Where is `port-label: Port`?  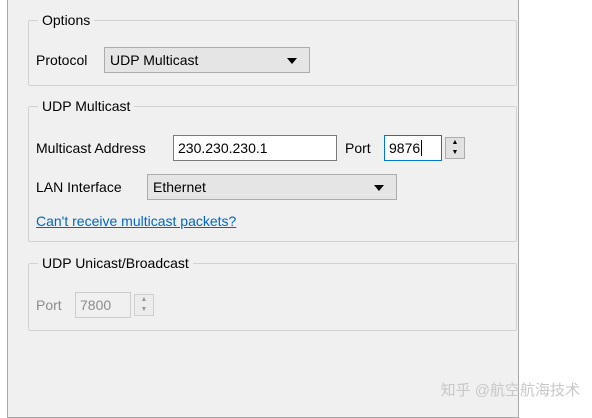 port-label: Port is located at coordinates (358, 148).